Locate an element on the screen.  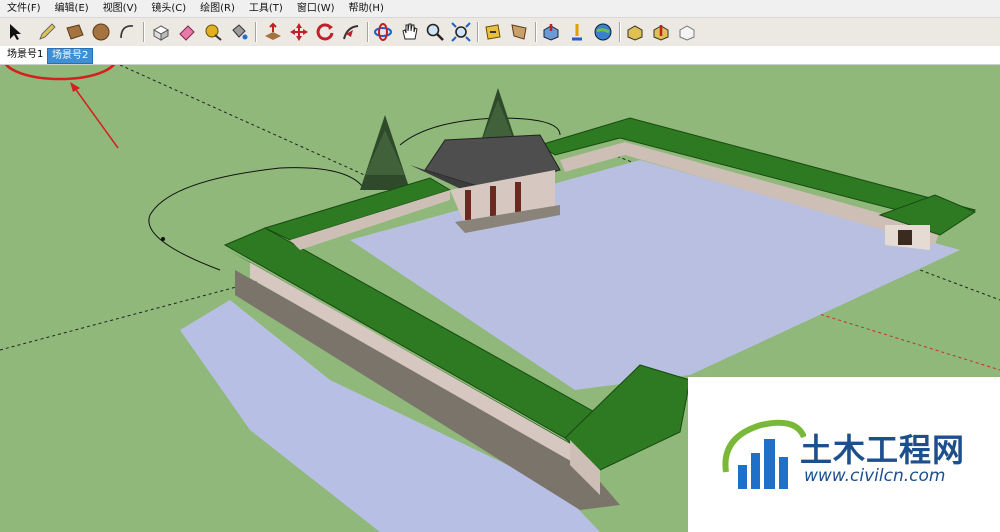
main-toolbar is located at coordinates (500, 32).